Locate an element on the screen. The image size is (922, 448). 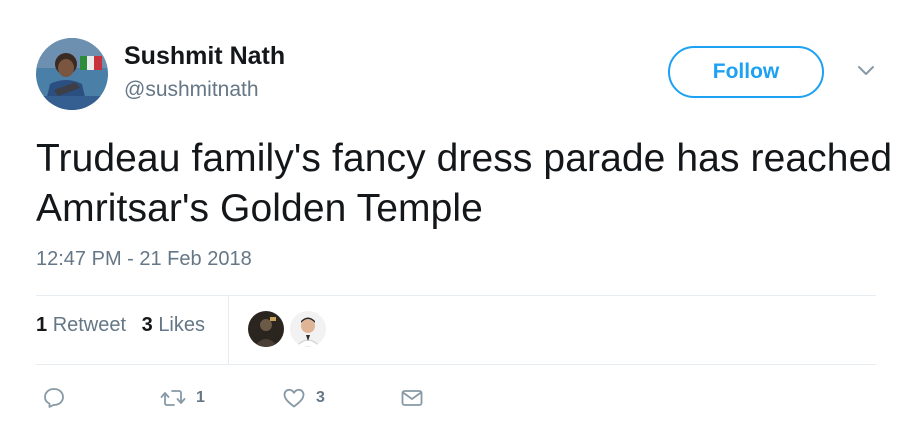
likes-count: 3 is located at coordinates (147, 325).